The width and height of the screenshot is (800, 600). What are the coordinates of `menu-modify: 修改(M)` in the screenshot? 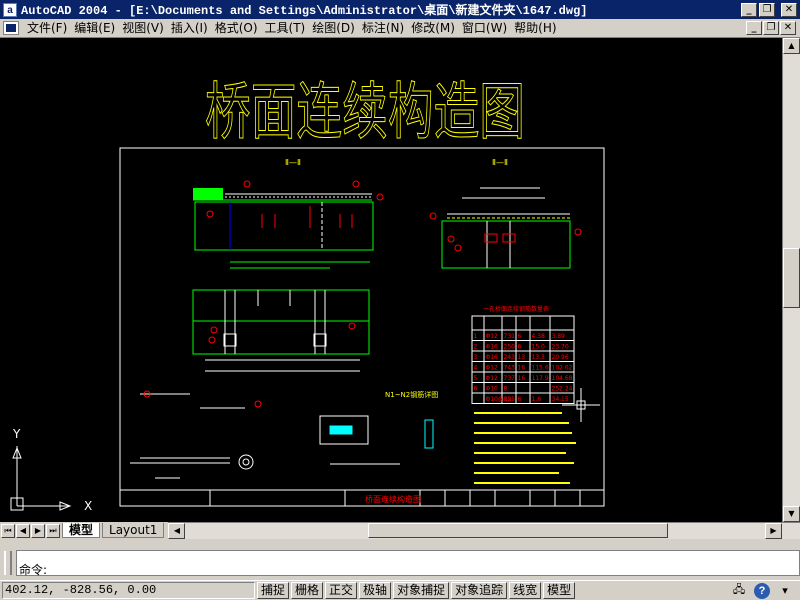 It's located at (434, 28).